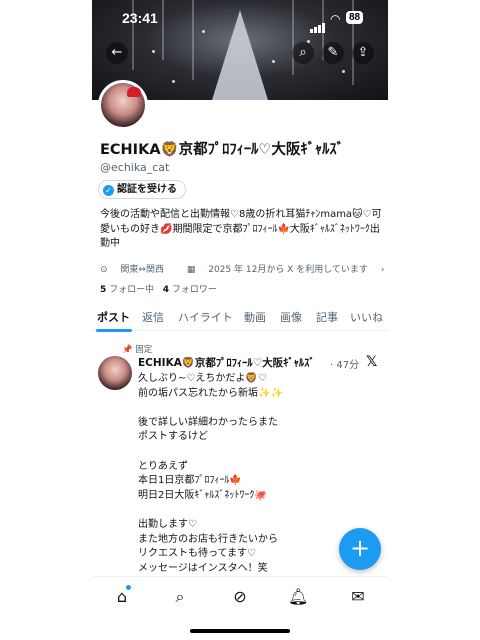 Image resolution: width=480 pixels, height=640 pixels. I want to click on tab-replies: 返信, so click(153, 317).